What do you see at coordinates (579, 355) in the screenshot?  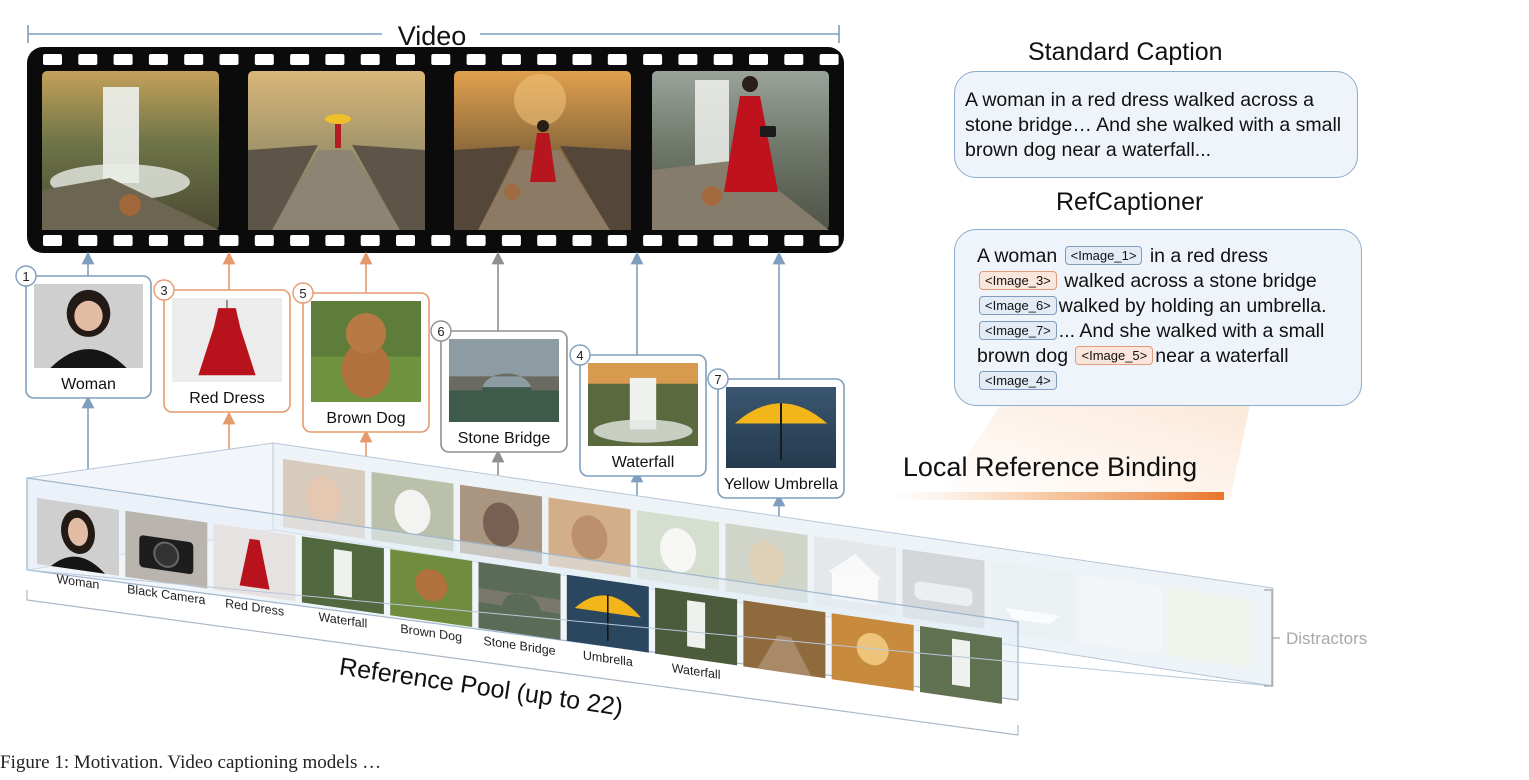 I see `reference-number: 4` at bounding box center [579, 355].